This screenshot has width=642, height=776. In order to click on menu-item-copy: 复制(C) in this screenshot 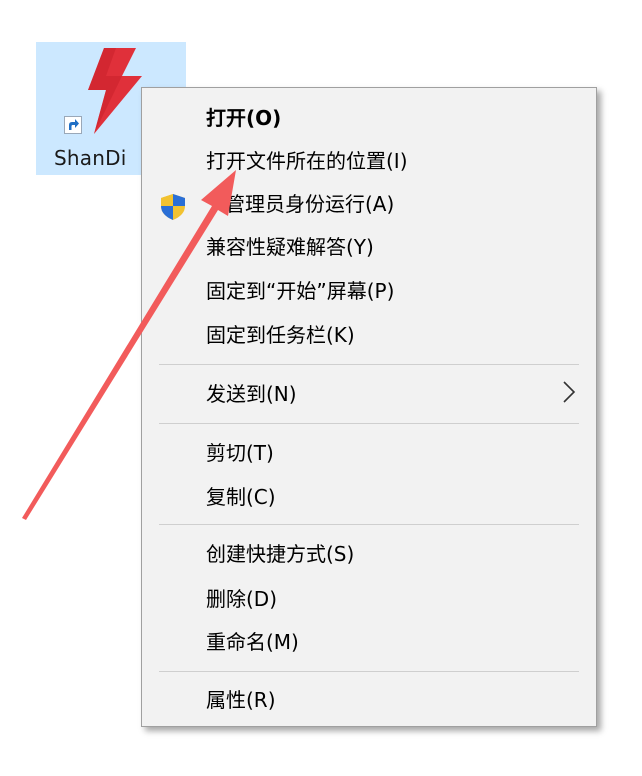, I will do `click(241, 497)`.